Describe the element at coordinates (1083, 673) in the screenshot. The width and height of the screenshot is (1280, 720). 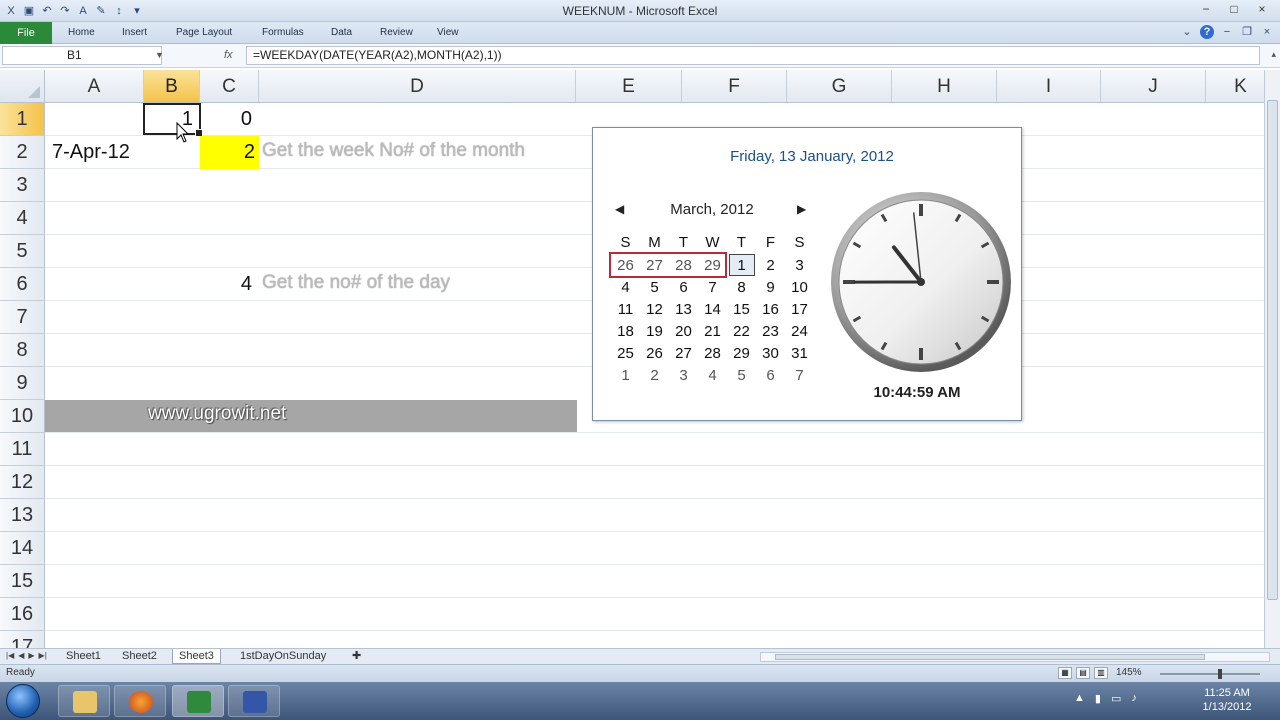
I see `page-layout-view-icon: ▤` at that location.